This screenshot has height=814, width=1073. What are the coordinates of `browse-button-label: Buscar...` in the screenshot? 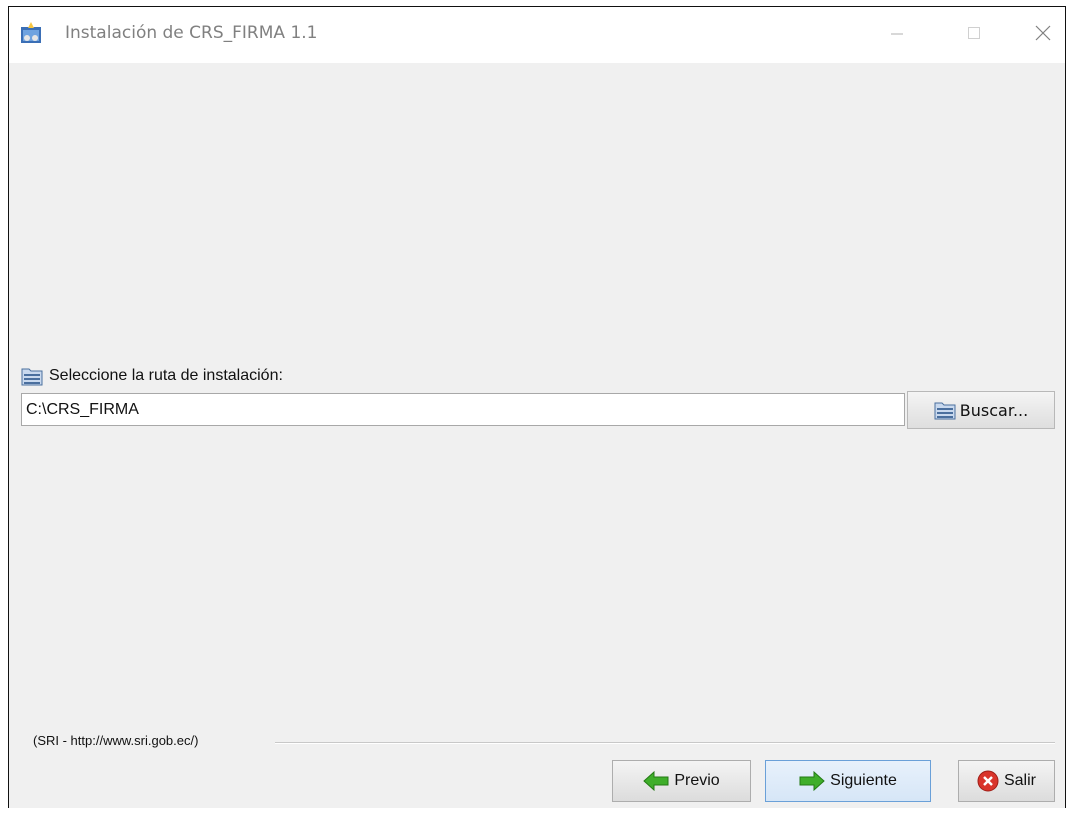 It's located at (994, 410).